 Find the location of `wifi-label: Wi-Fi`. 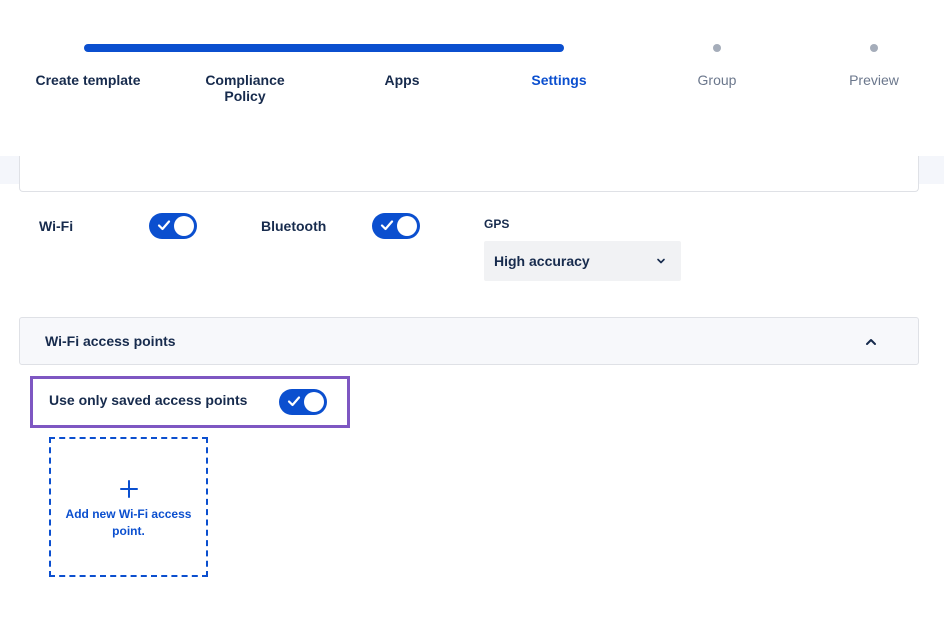

wifi-label: Wi-Fi is located at coordinates (56, 226).